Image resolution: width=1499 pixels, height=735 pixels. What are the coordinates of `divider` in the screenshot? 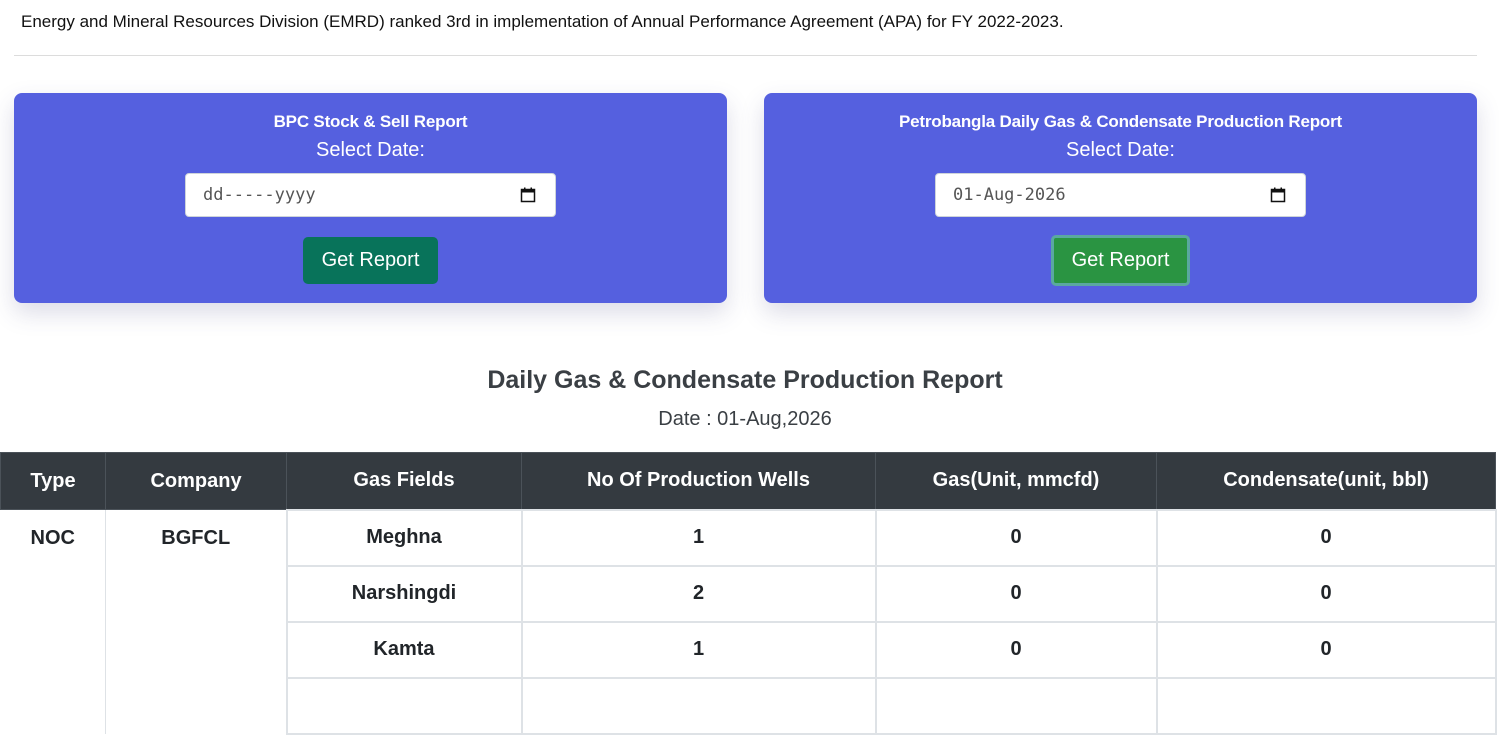 It's located at (745, 55).